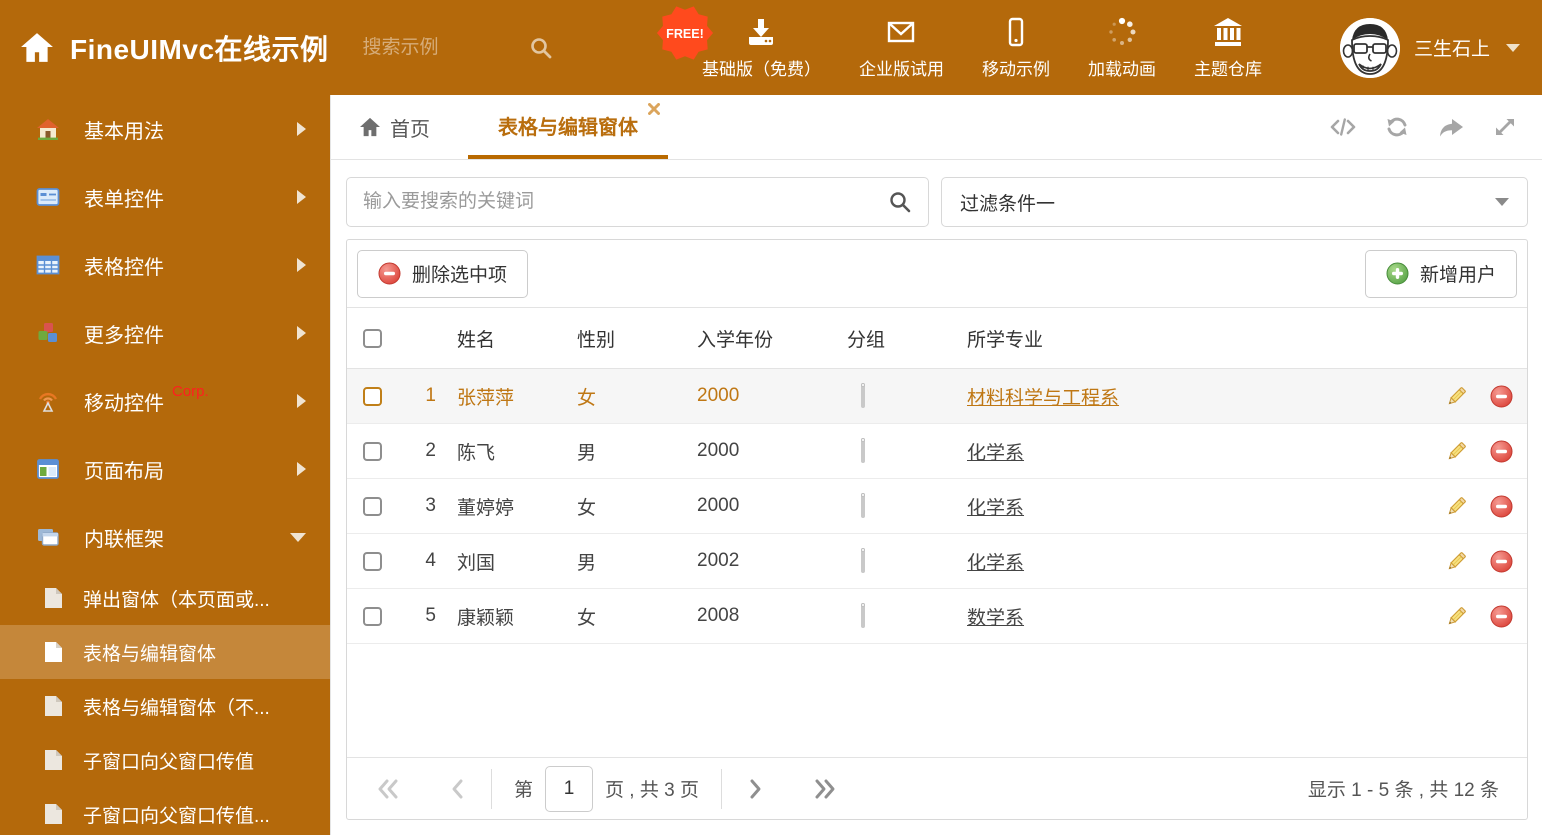  Describe the element at coordinates (937, 506) in the screenshot. I see `table-row: 3 董婷婷 女 2000 化学系` at that location.